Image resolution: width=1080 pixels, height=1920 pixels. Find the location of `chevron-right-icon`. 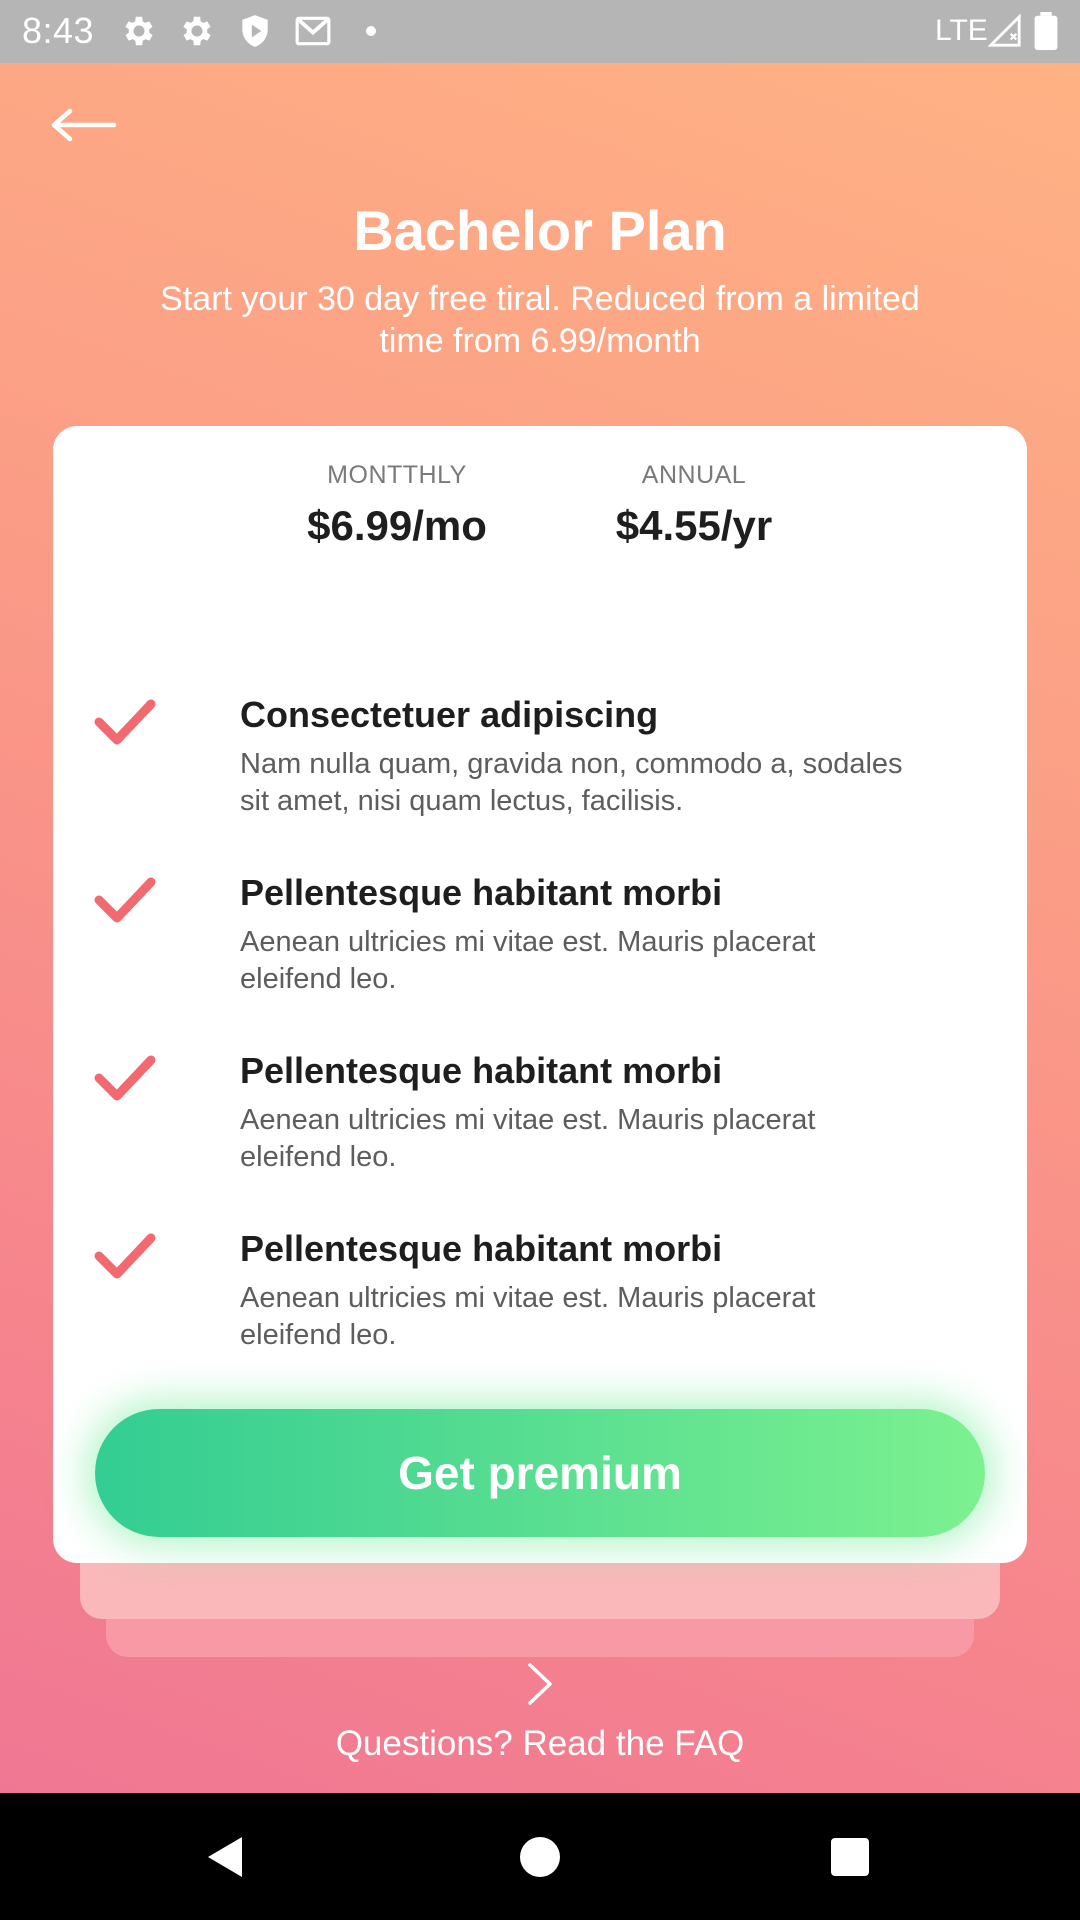

chevron-right-icon is located at coordinates (540, 1684).